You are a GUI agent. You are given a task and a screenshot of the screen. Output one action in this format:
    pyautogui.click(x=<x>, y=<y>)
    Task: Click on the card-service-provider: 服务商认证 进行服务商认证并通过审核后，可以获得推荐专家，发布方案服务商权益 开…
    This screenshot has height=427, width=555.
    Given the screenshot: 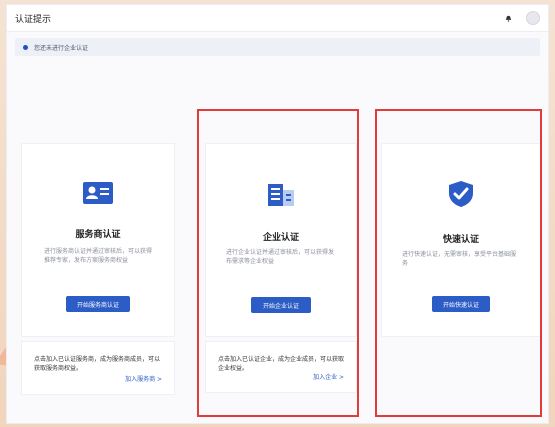 What is the action you would take?
    pyautogui.click(x=98, y=240)
    